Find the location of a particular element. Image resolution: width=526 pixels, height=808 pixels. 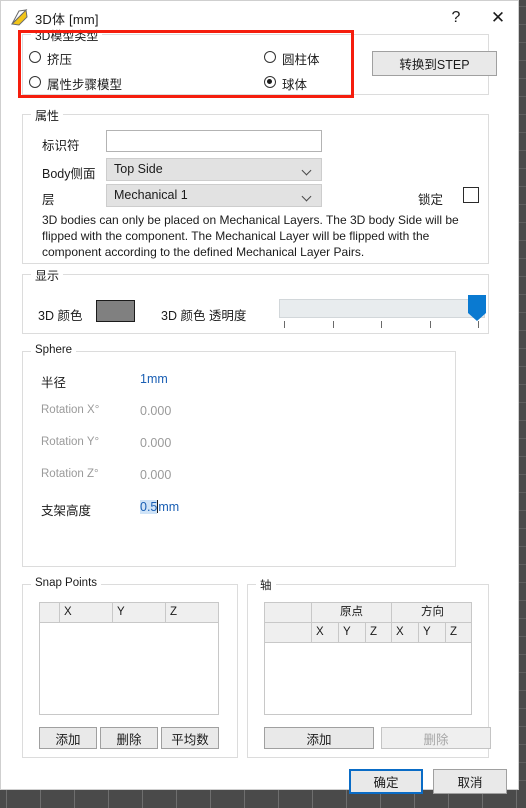

opacity-slider-track is located at coordinates (382, 308).